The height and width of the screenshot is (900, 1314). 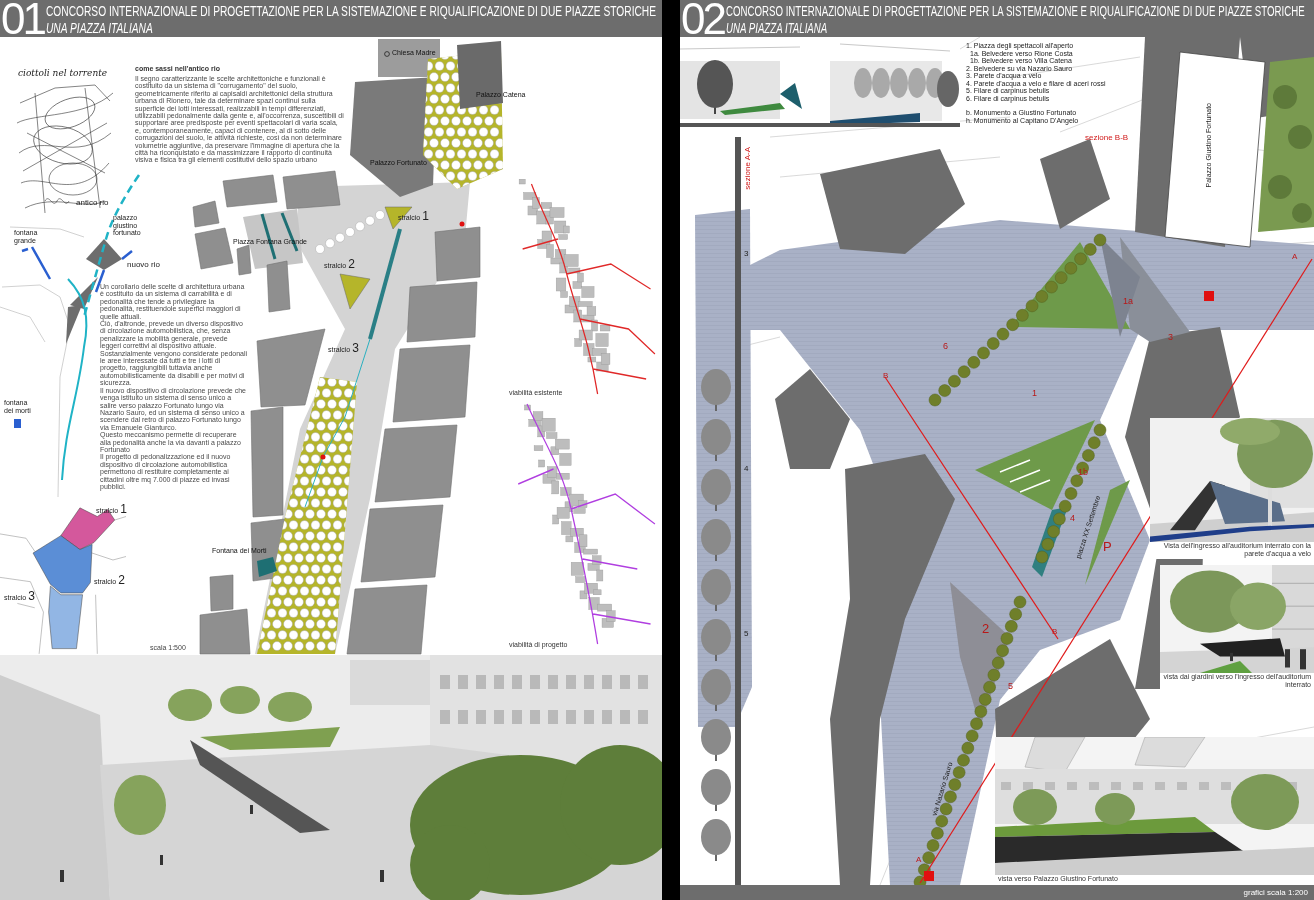 I want to click on area-number: 1a, so click(x=1128, y=301).